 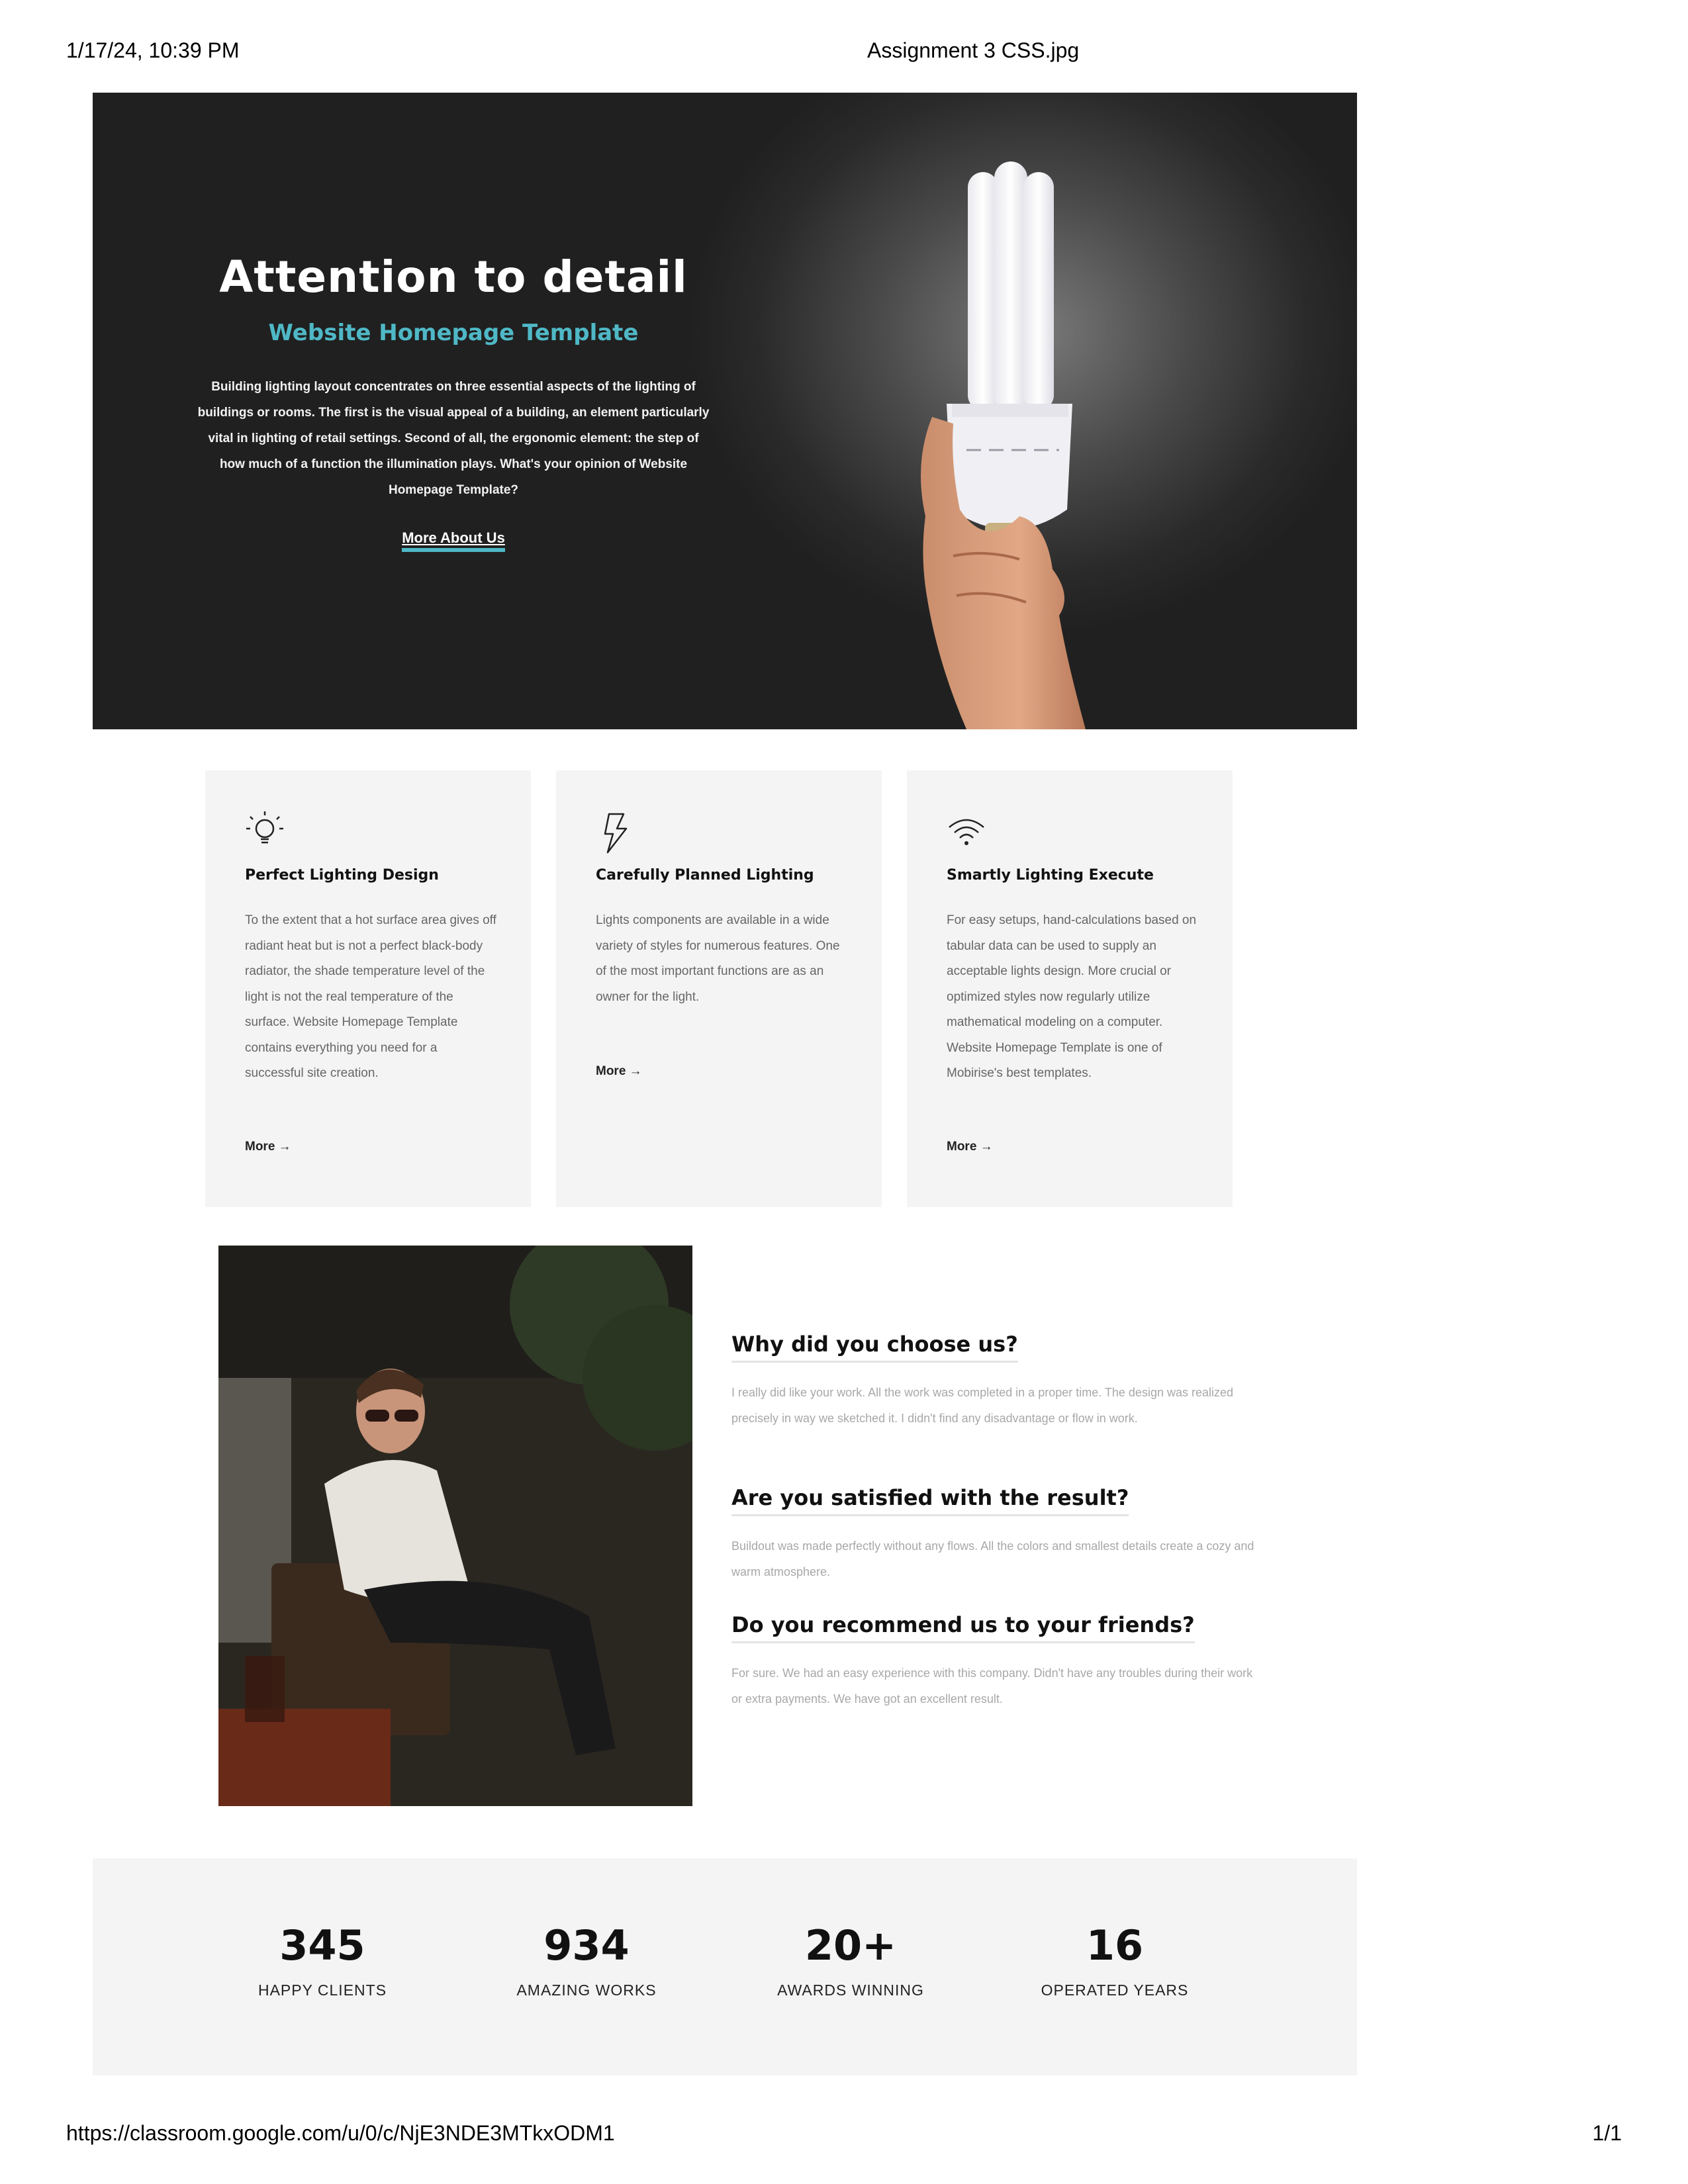 What do you see at coordinates (453, 333) in the screenshot?
I see `hero-subtitle: Website Homepage Template` at bounding box center [453, 333].